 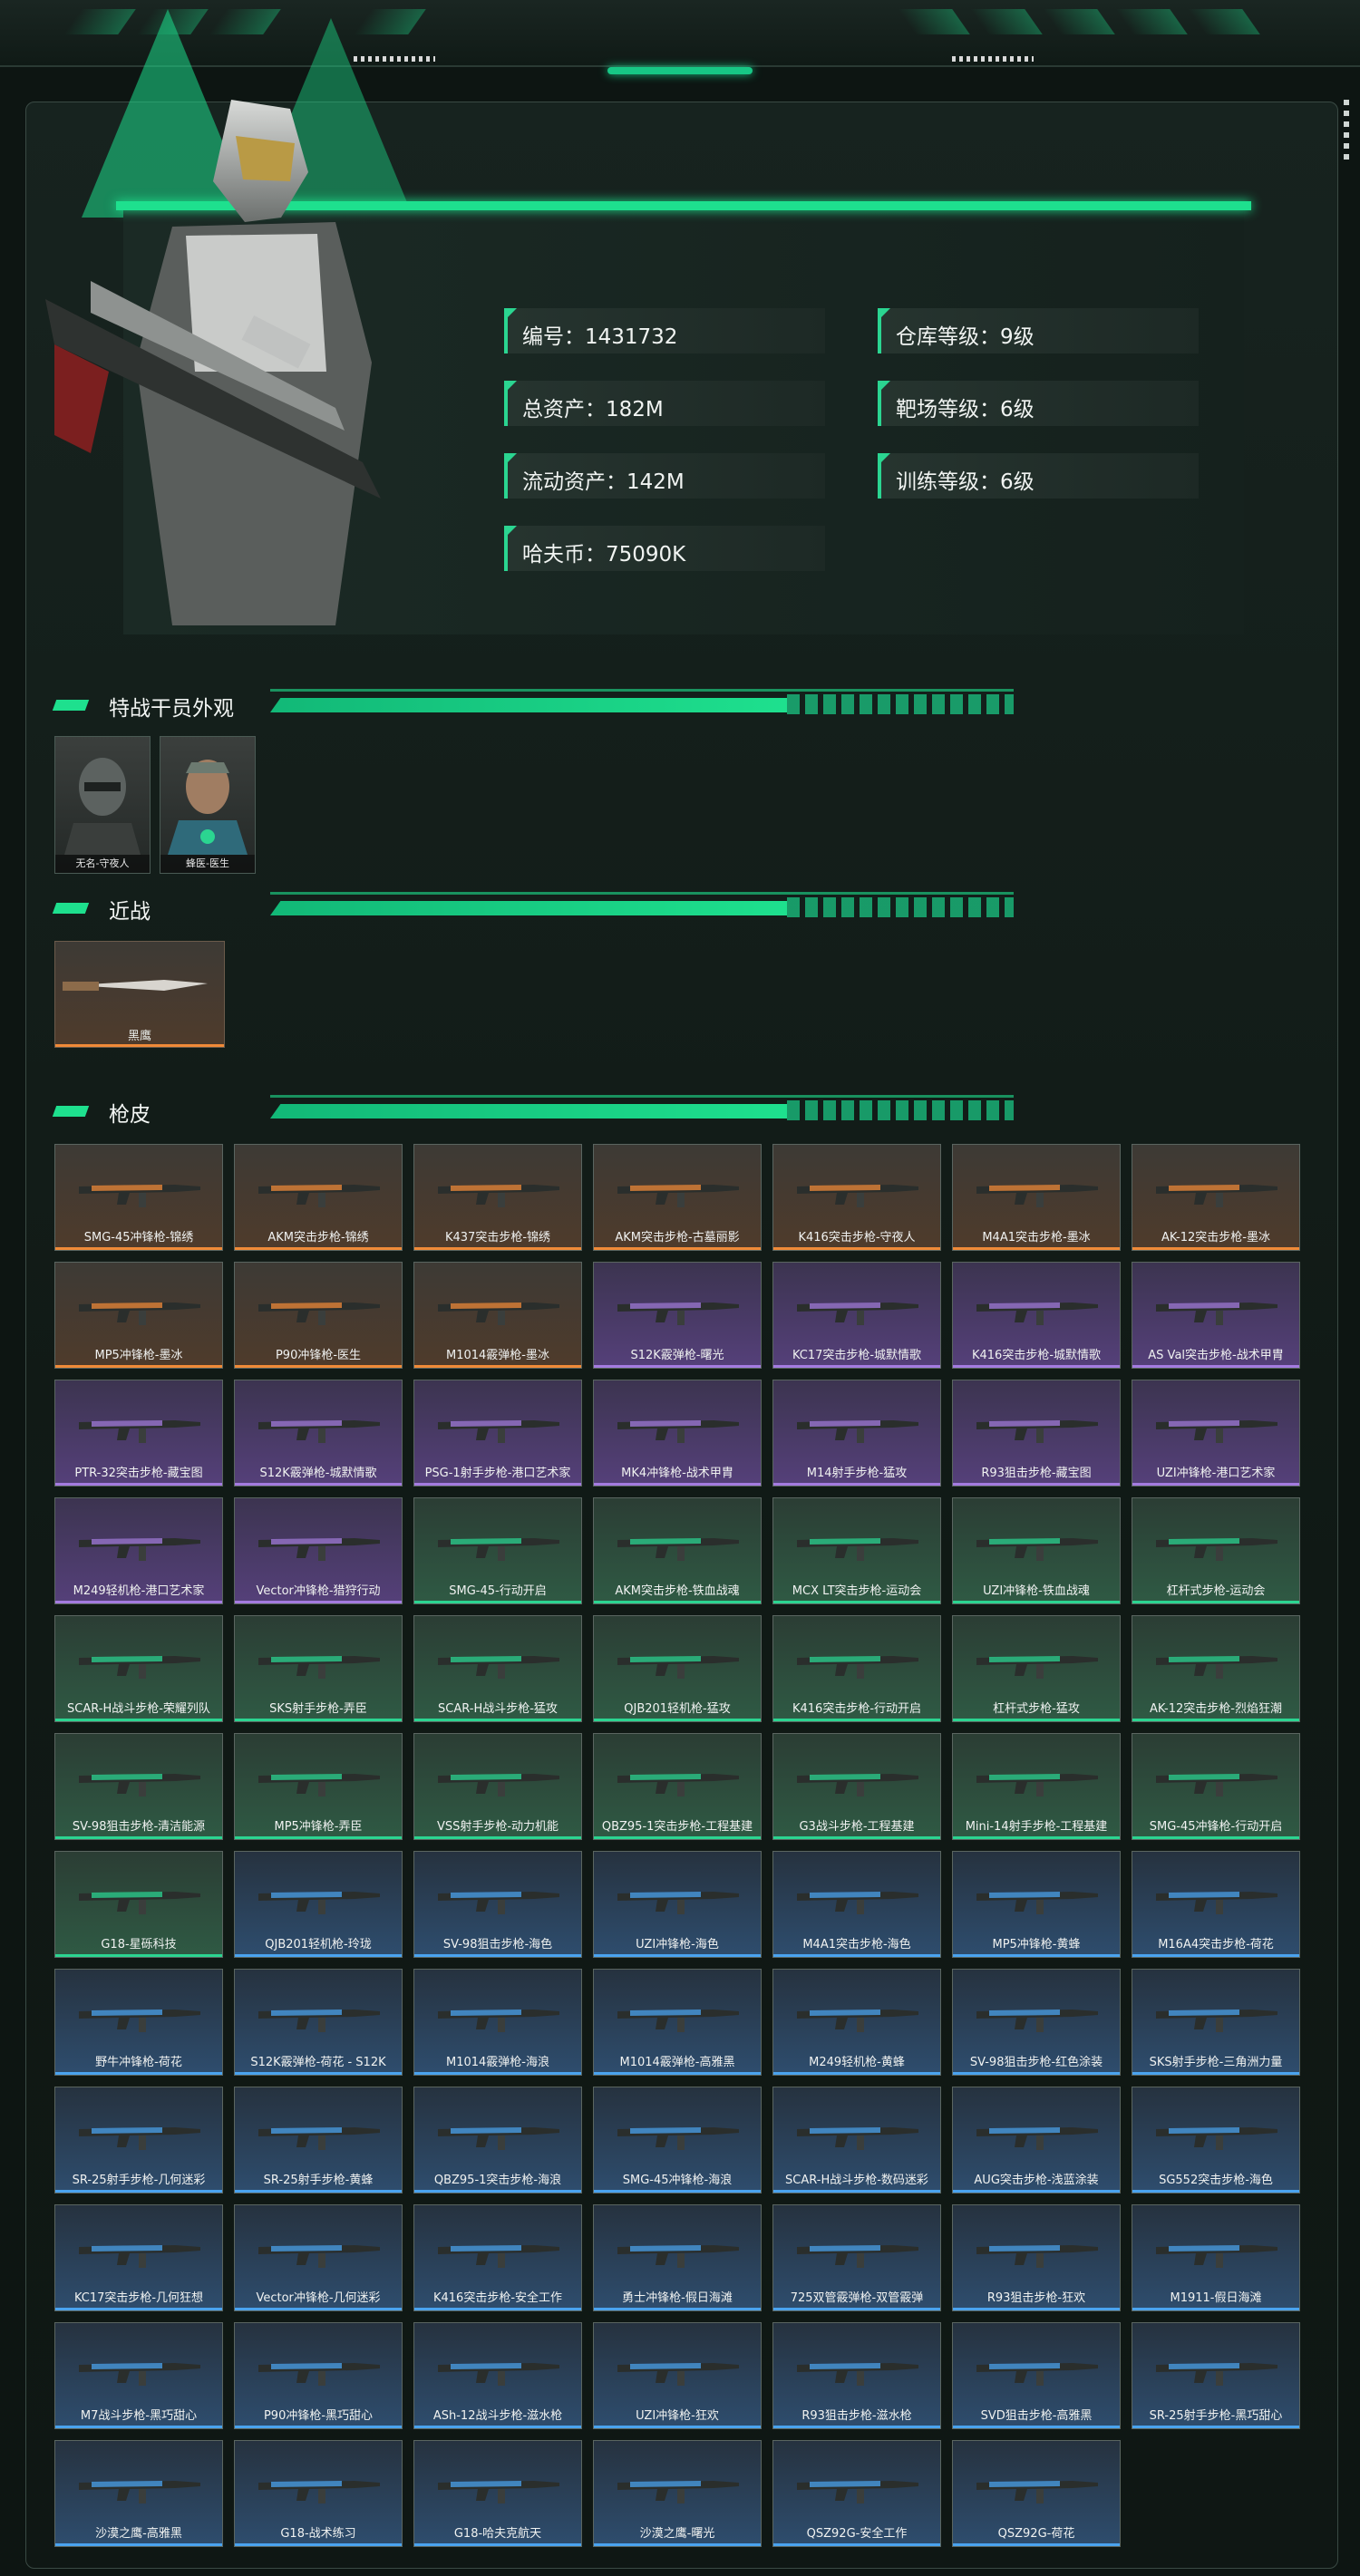 What do you see at coordinates (497, 1786) in the screenshot?
I see `weapon-skin-card: VSS射手步枪-动力机能` at bounding box center [497, 1786].